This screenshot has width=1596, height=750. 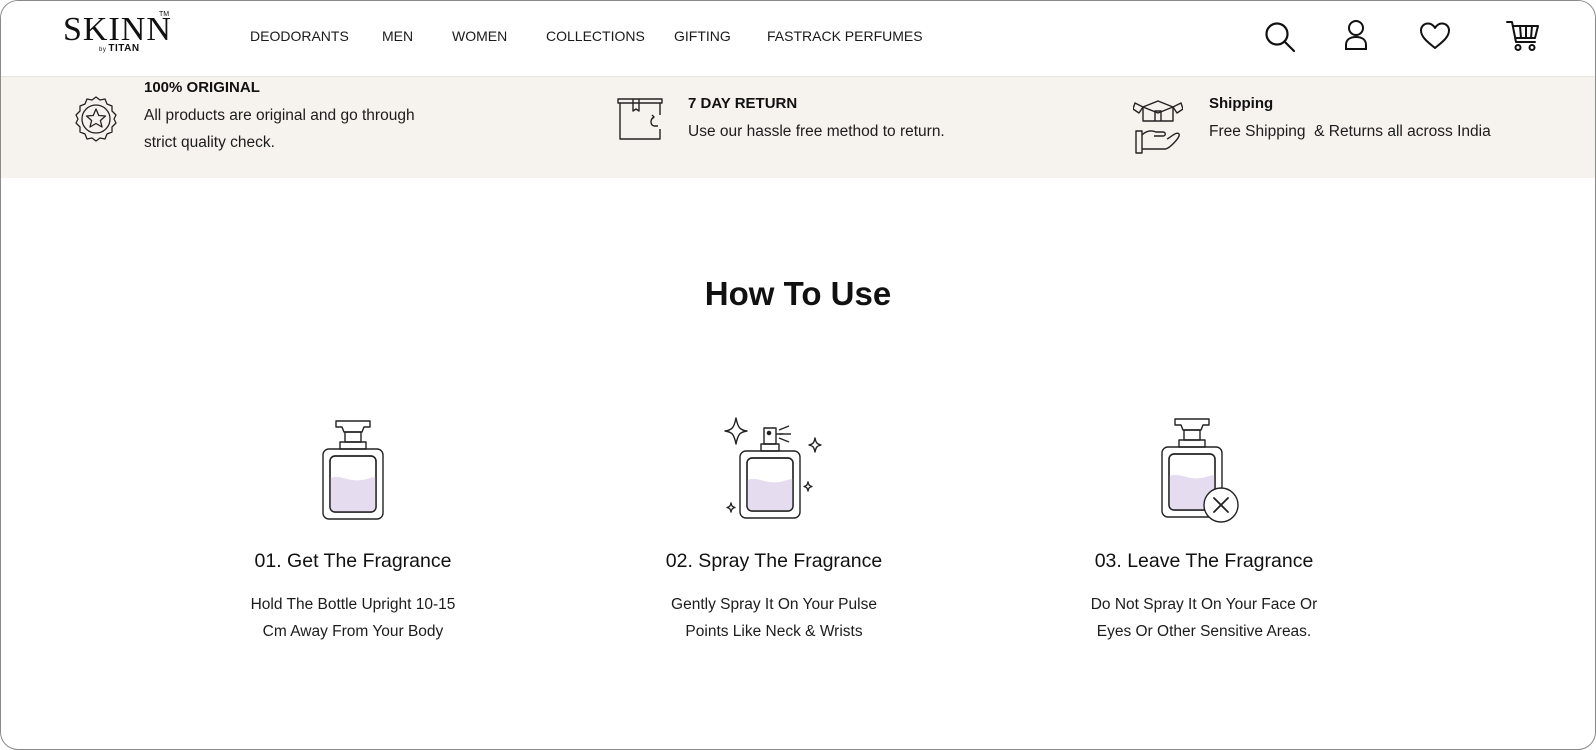 I want to click on benefit-text-original-line1: All products are original and go through, so click(x=279, y=115).